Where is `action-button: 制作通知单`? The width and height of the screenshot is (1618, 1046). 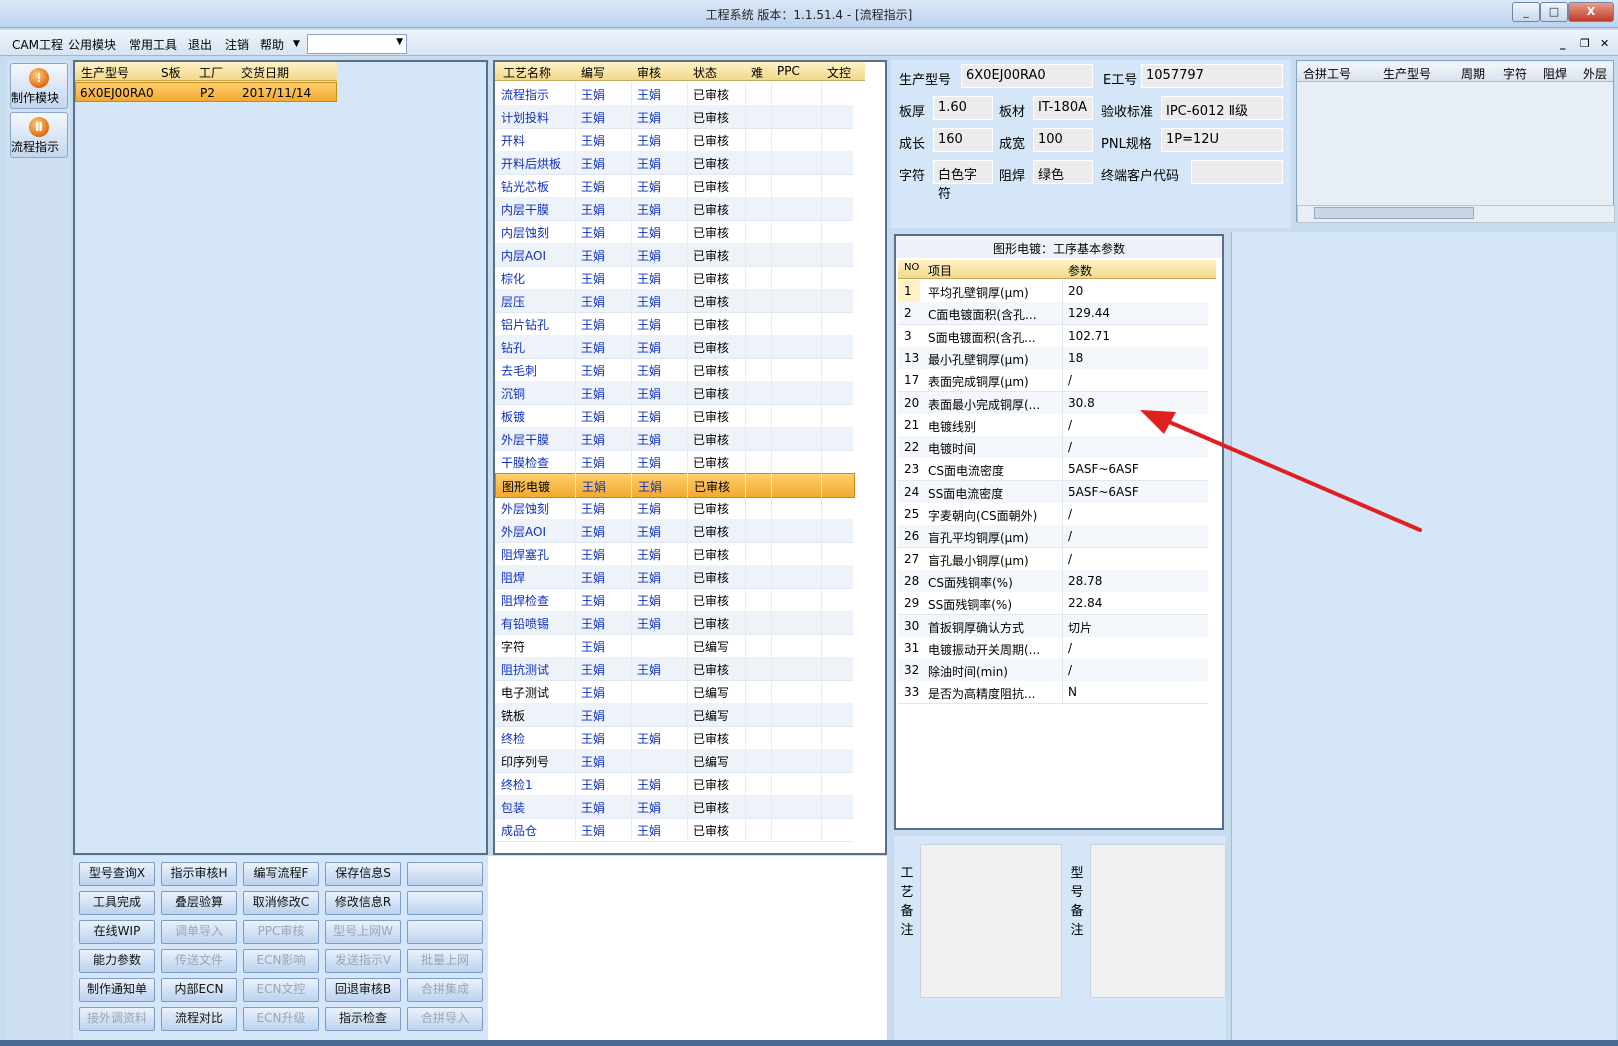
action-button: 制作通知单 is located at coordinates (117, 990).